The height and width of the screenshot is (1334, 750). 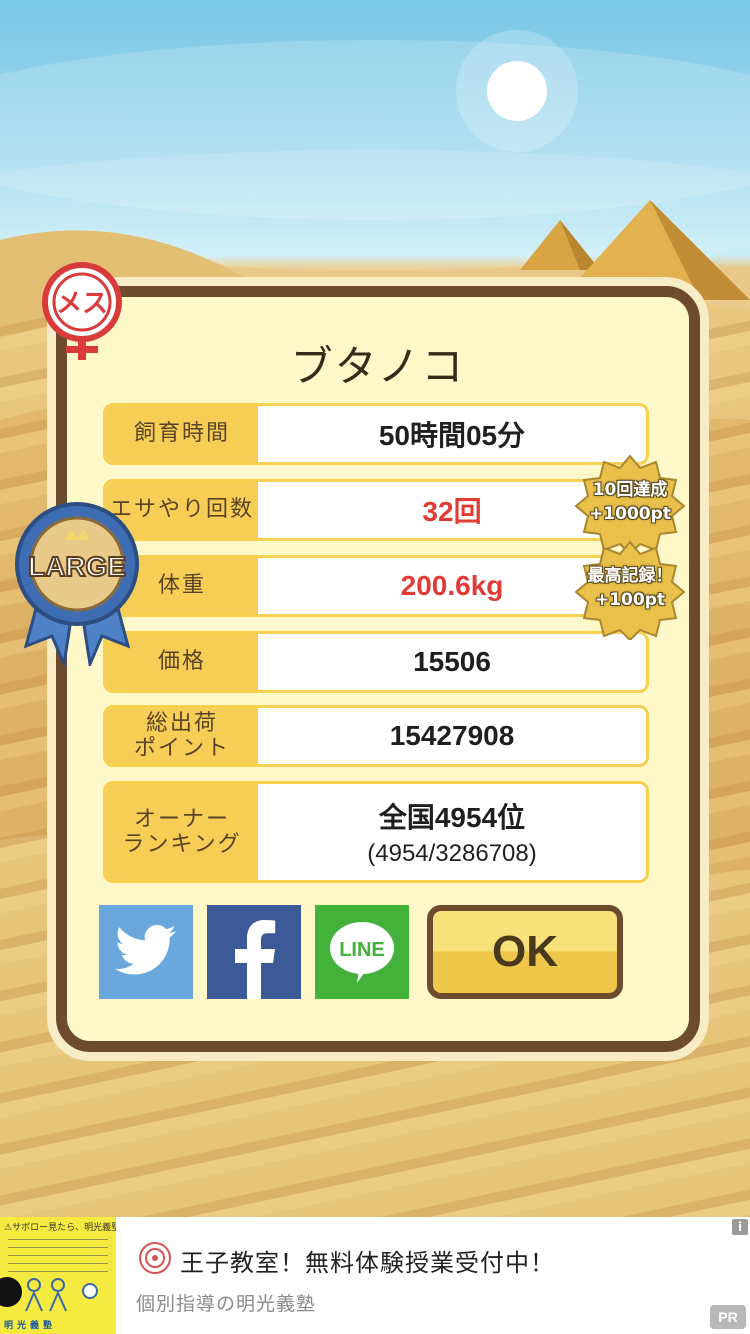 What do you see at coordinates (367, 1260) in the screenshot?
I see `ad-title: 王子教室！無料体験授業受付中！` at bounding box center [367, 1260].